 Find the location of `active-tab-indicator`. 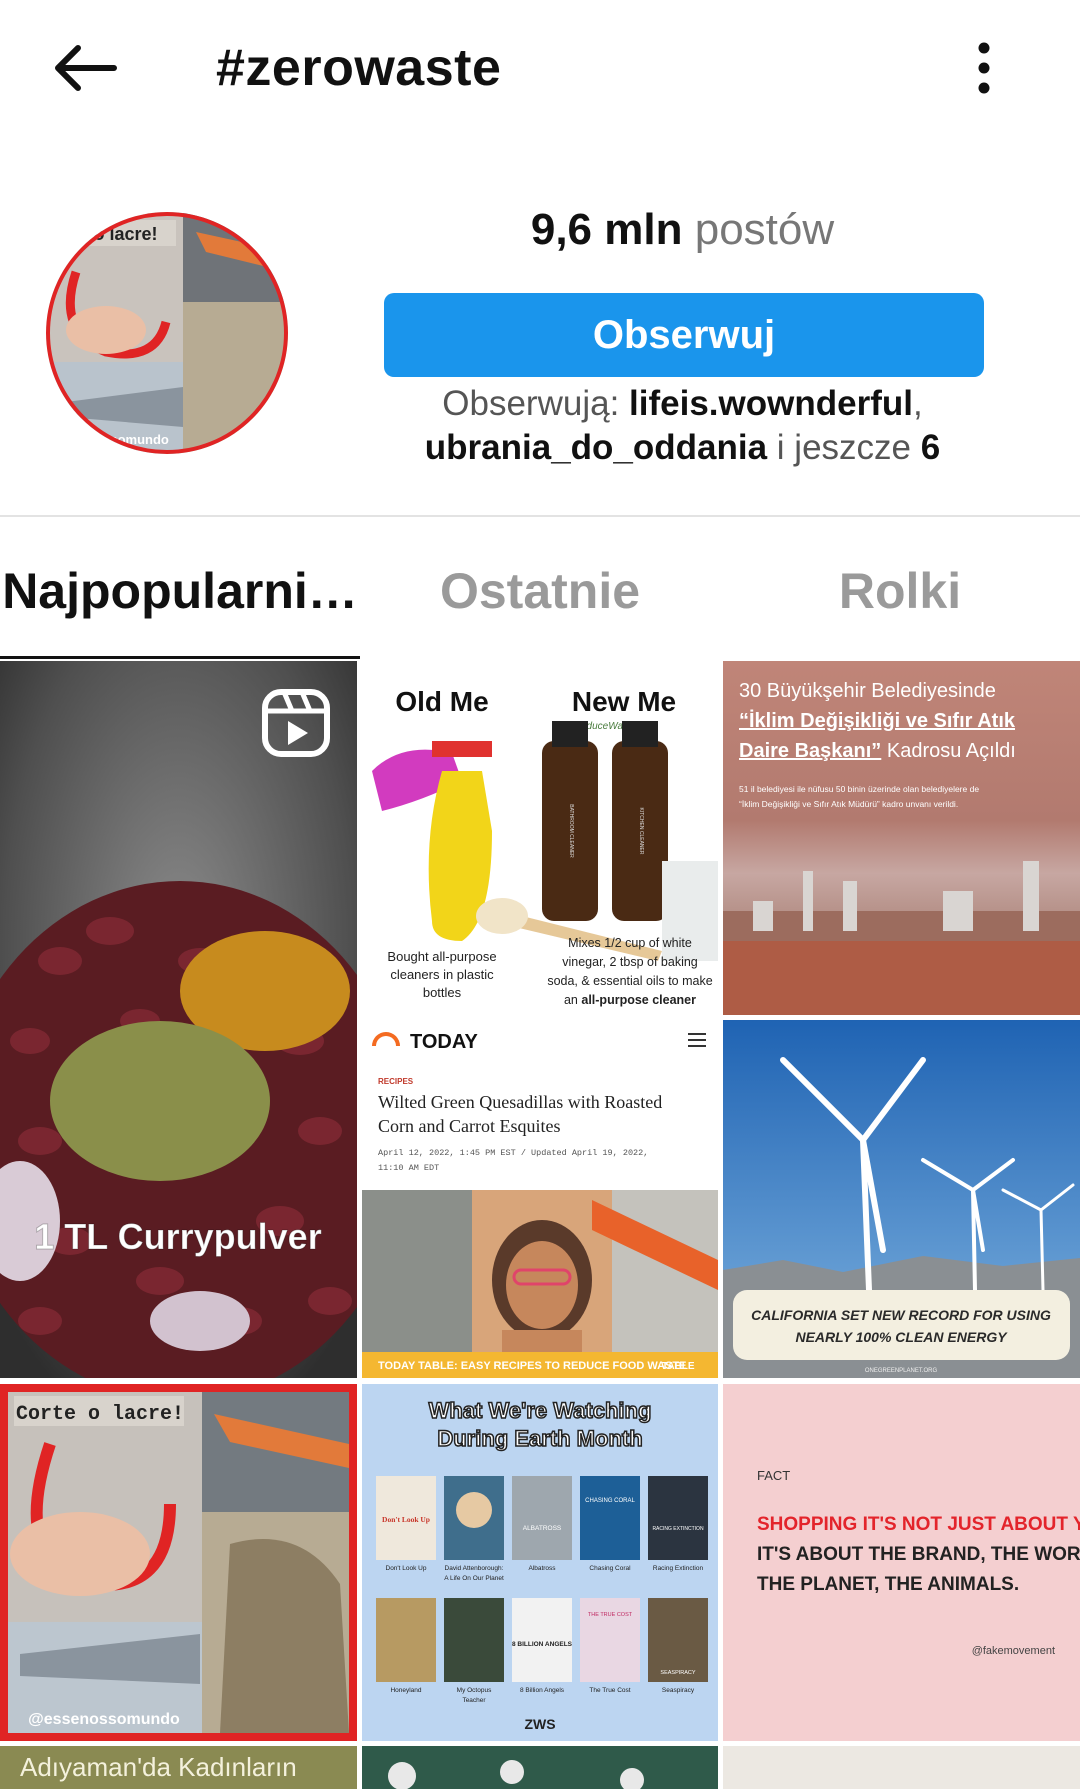

active-tab-indicator is located at coordinates (180, 657).